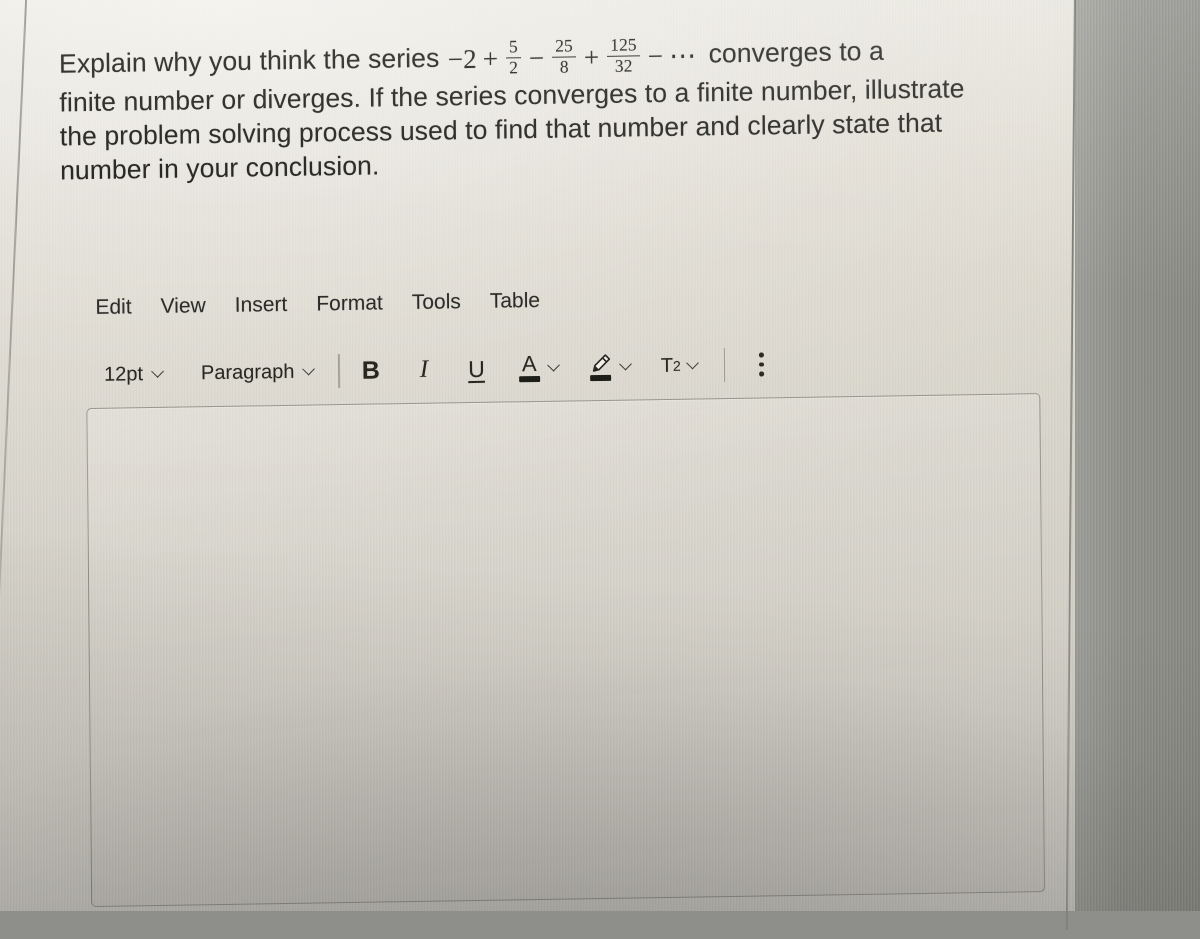 This screenshot has width=1200, height=939. What do you see at coordinates (623, 65) in the screenshot?
I see `fraction-denominator: 32` at bounding box center [623, 65].